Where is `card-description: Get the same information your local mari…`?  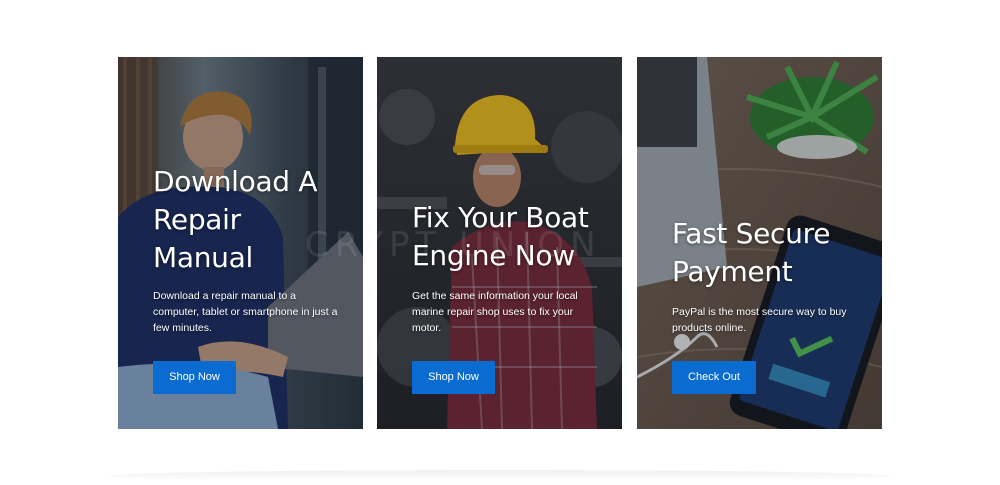 card-description: Get the same information your local mari… is located at coordinates (495, 312).